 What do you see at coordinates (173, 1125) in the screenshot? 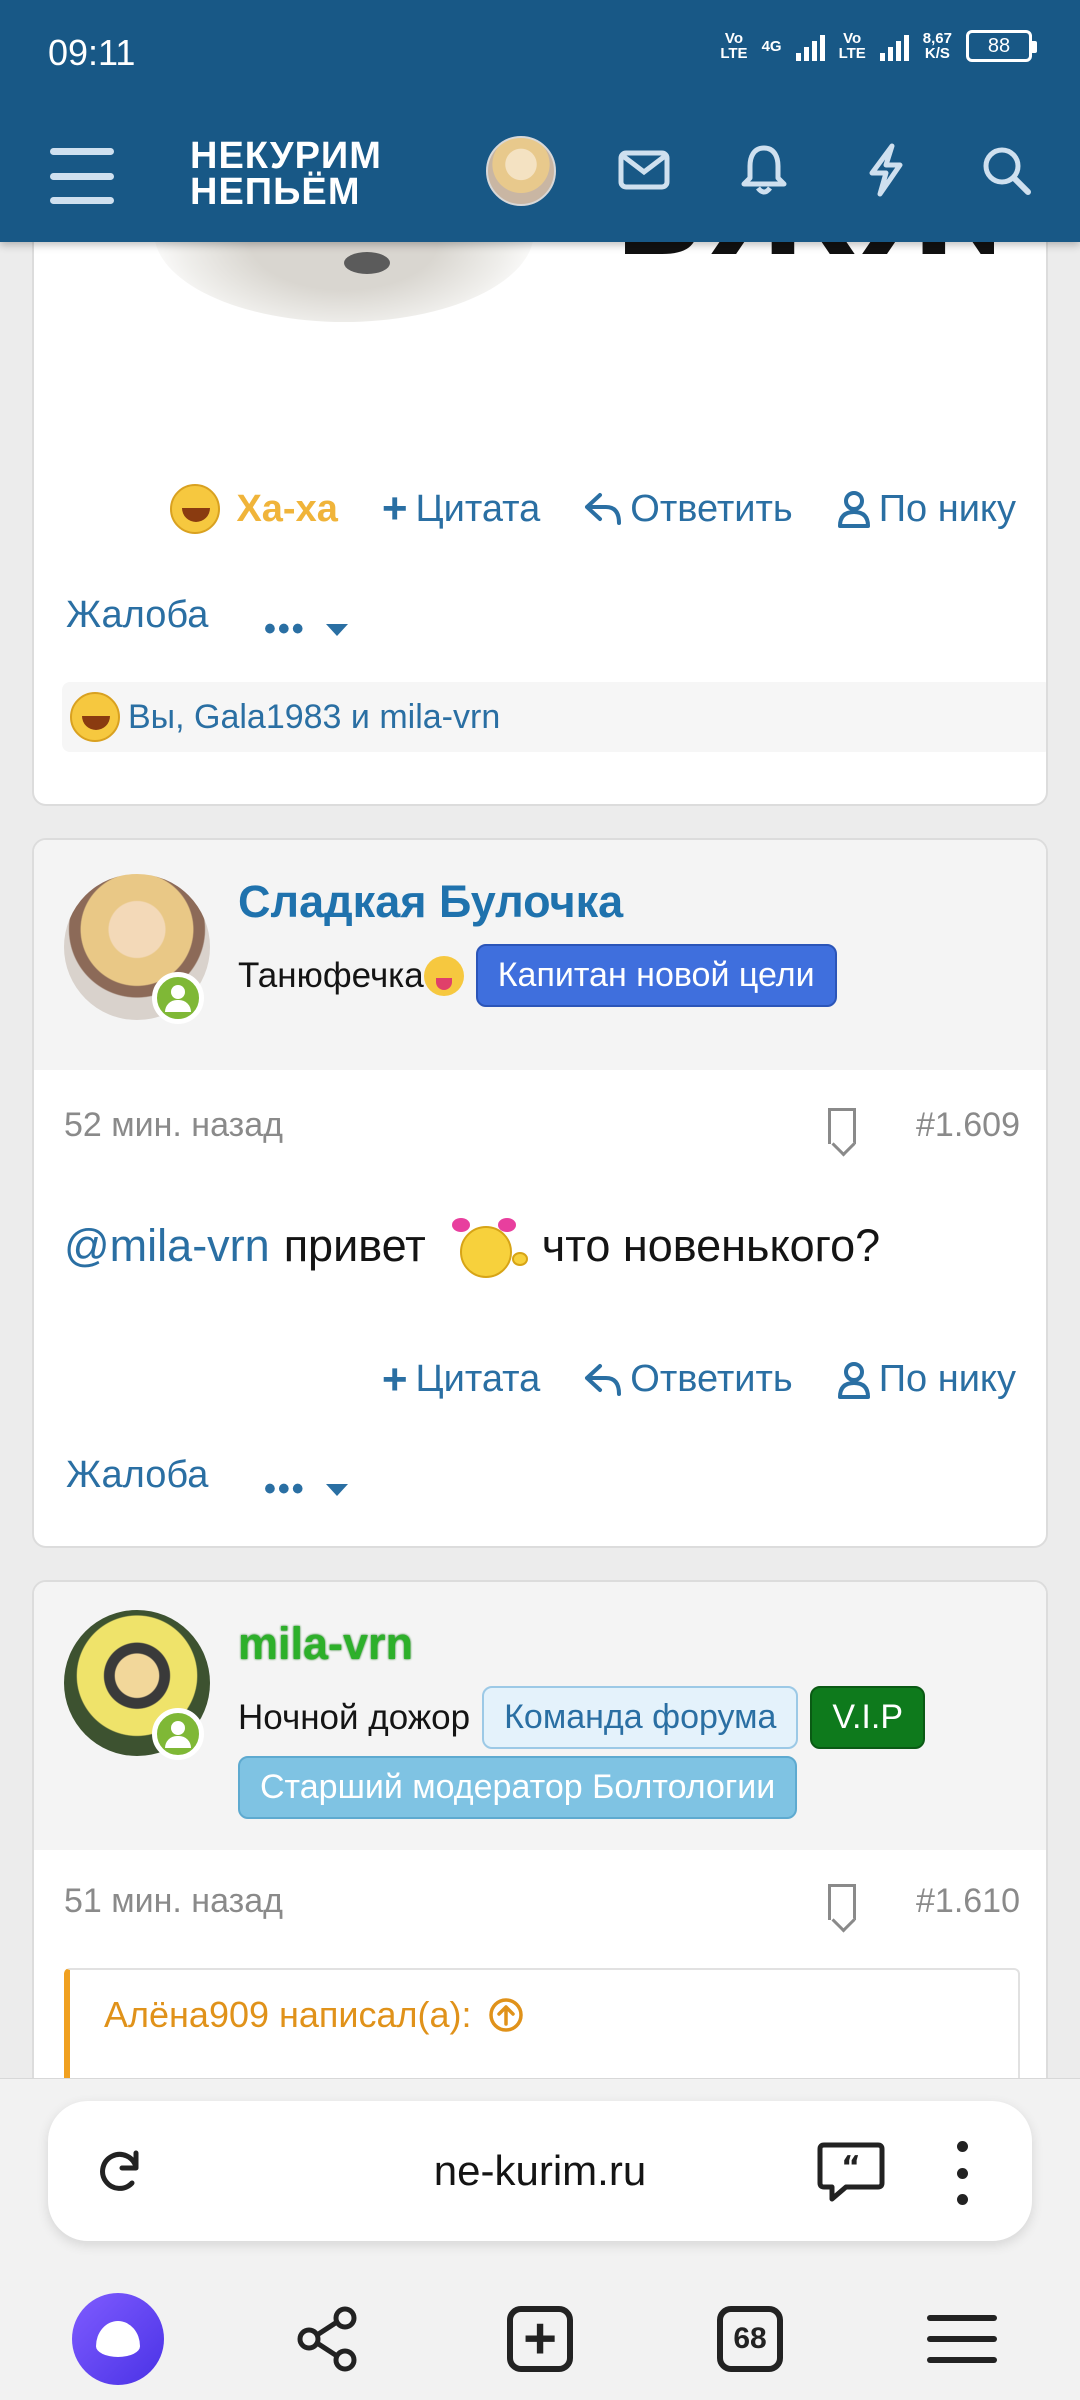
I see `post-time: 52 мин. назад` at bounding box center [173, 1125].